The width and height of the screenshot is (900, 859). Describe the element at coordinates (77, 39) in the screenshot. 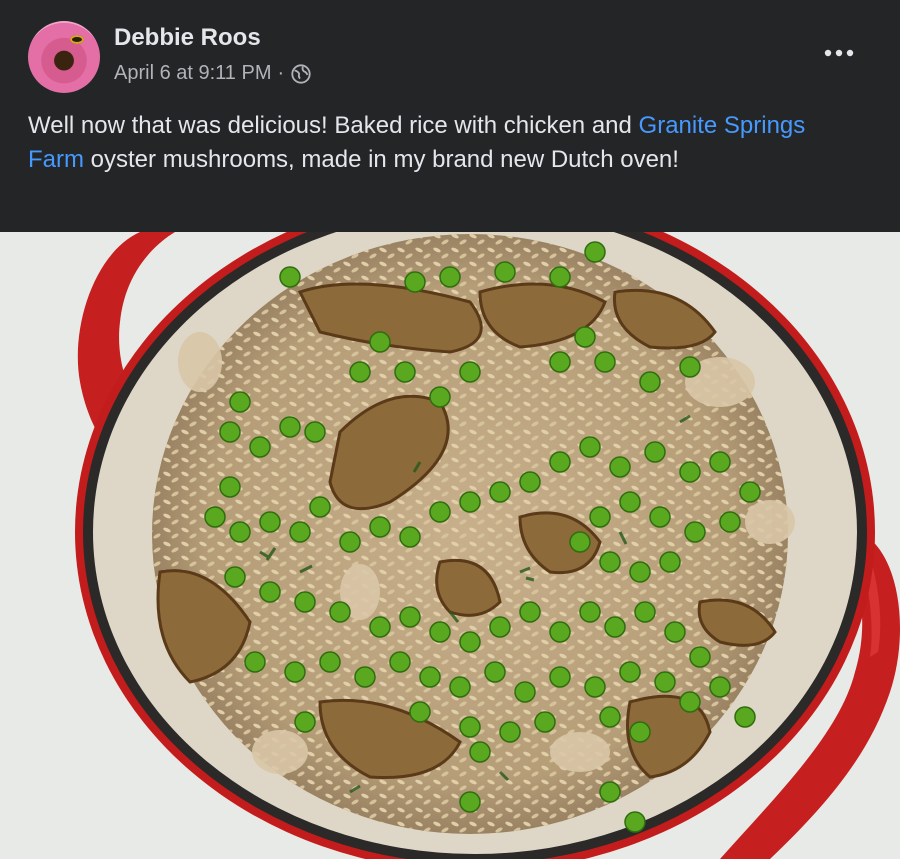

I see `bee-icon` at that location.